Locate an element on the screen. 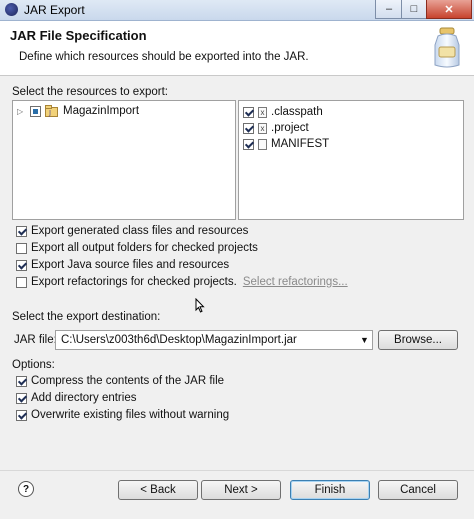  file-item-manifest: MANIFEST is located at coordinates (286, 144).